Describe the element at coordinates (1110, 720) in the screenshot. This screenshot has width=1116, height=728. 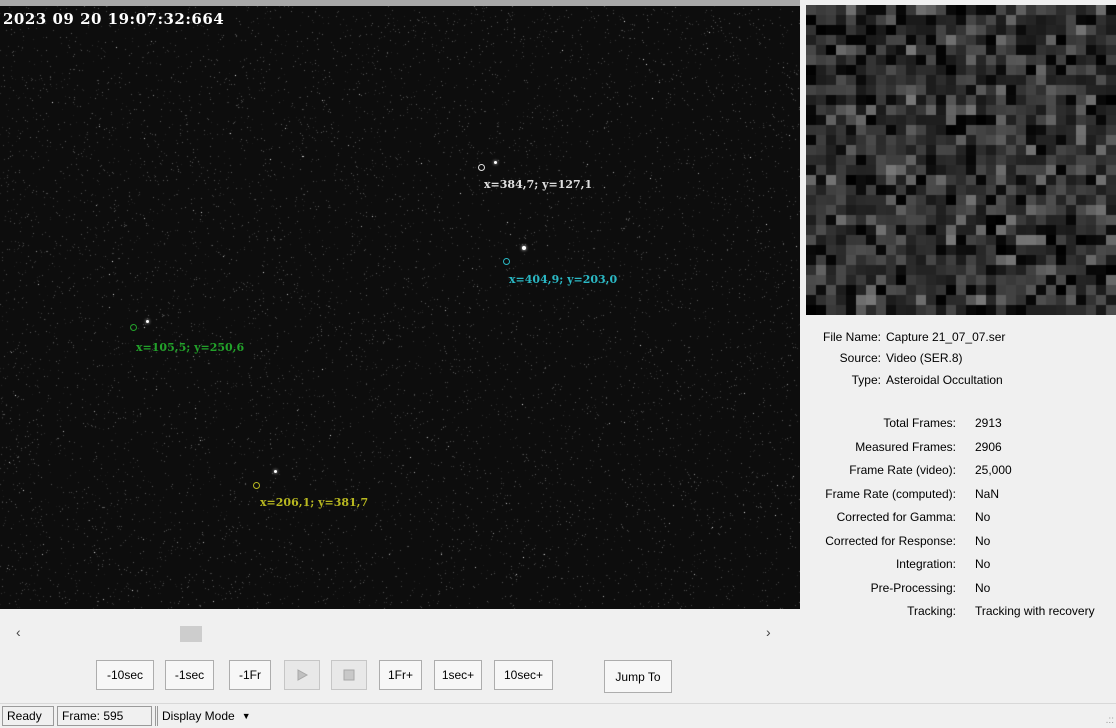
I see `resize-grip-icon: .::` at that location.